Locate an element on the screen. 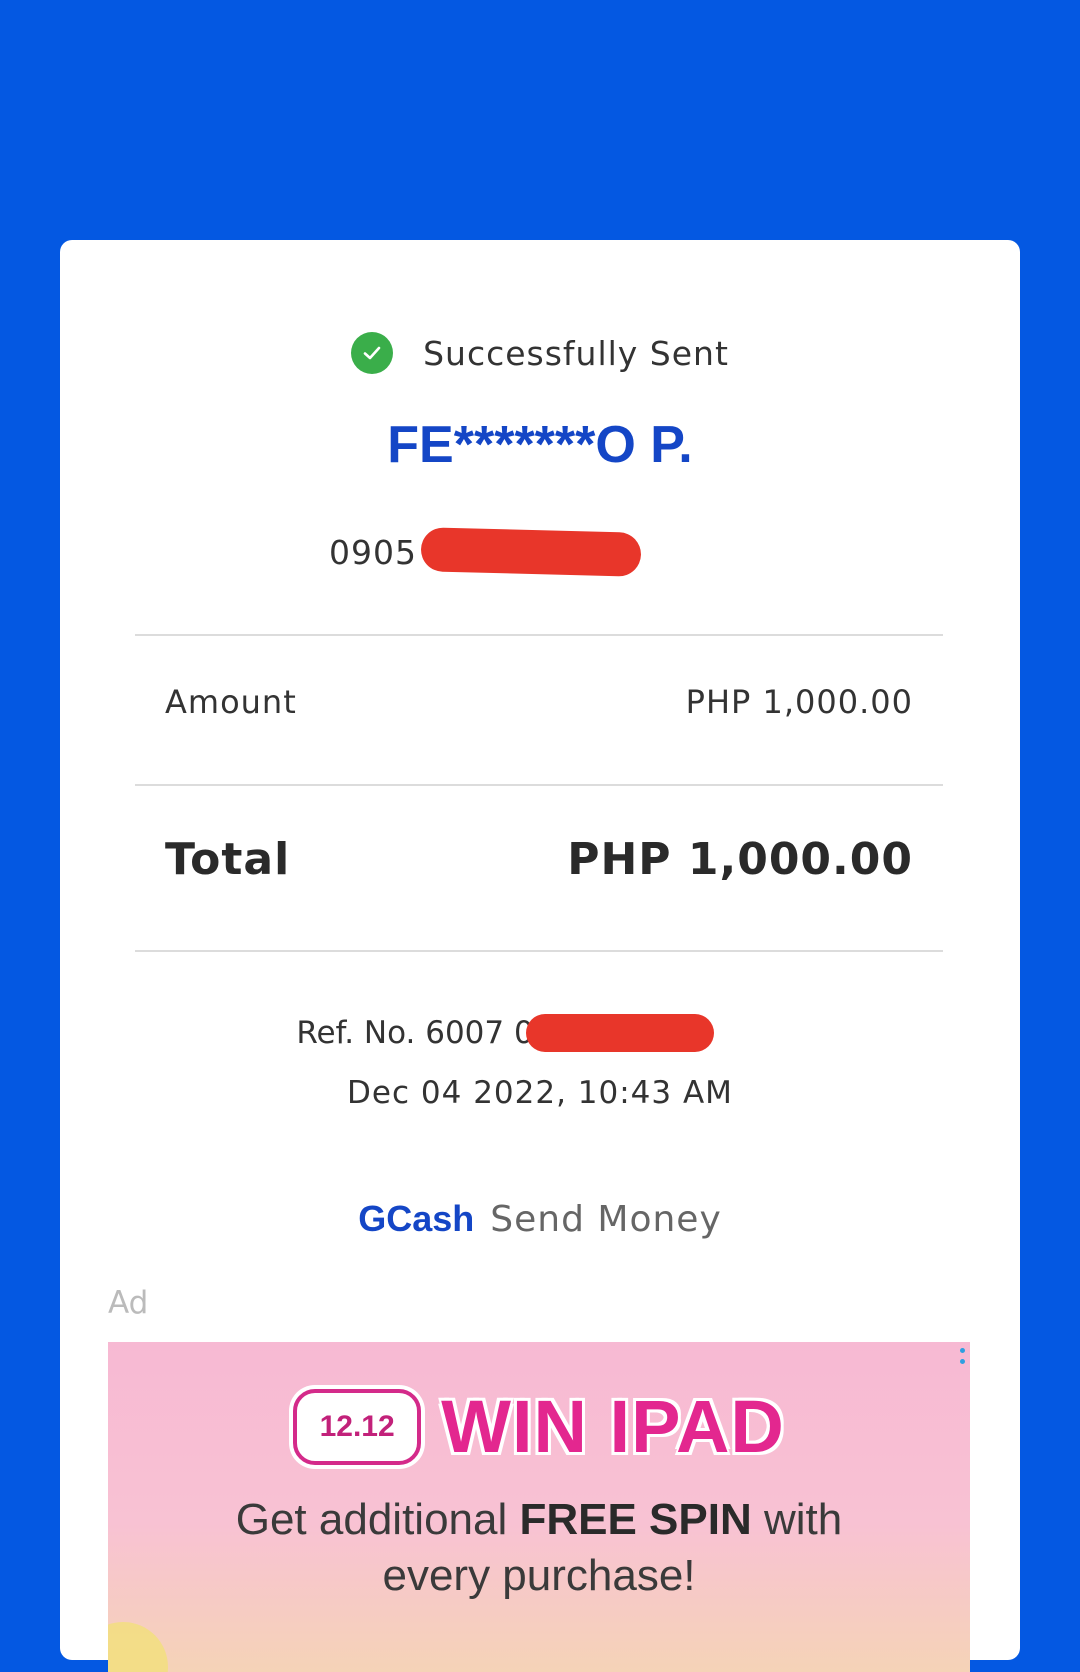  footer-brand: GCash Send Money is located at coordinates (540, 1219).